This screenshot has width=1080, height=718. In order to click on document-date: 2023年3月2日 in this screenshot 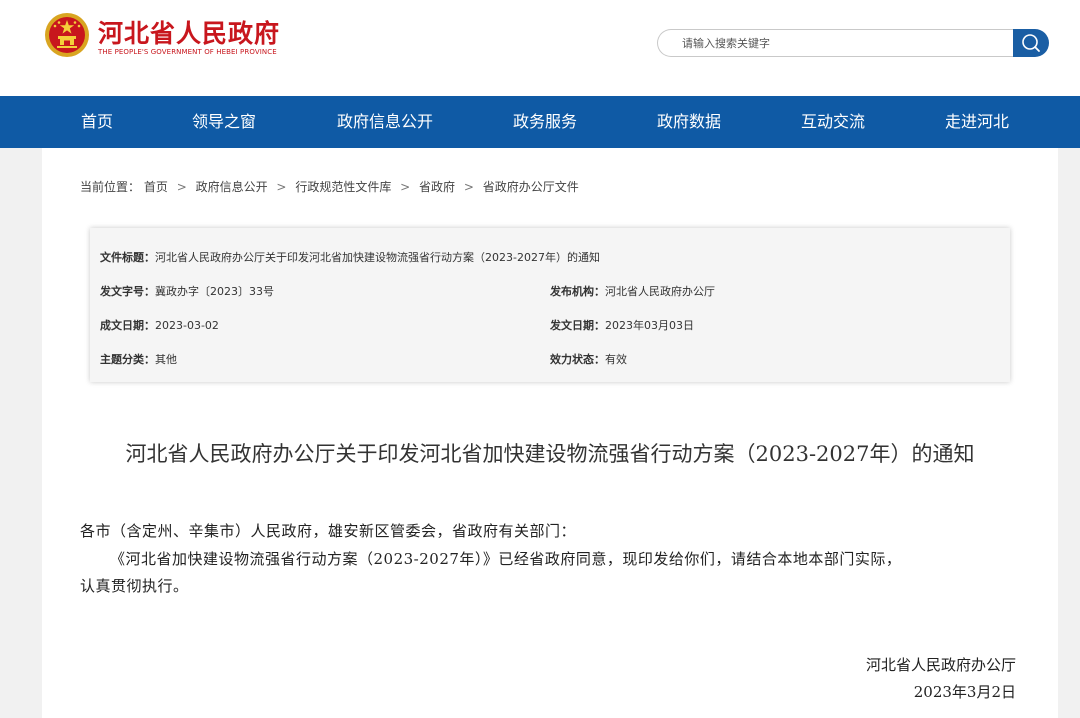, I will do `click(964, 692)`.